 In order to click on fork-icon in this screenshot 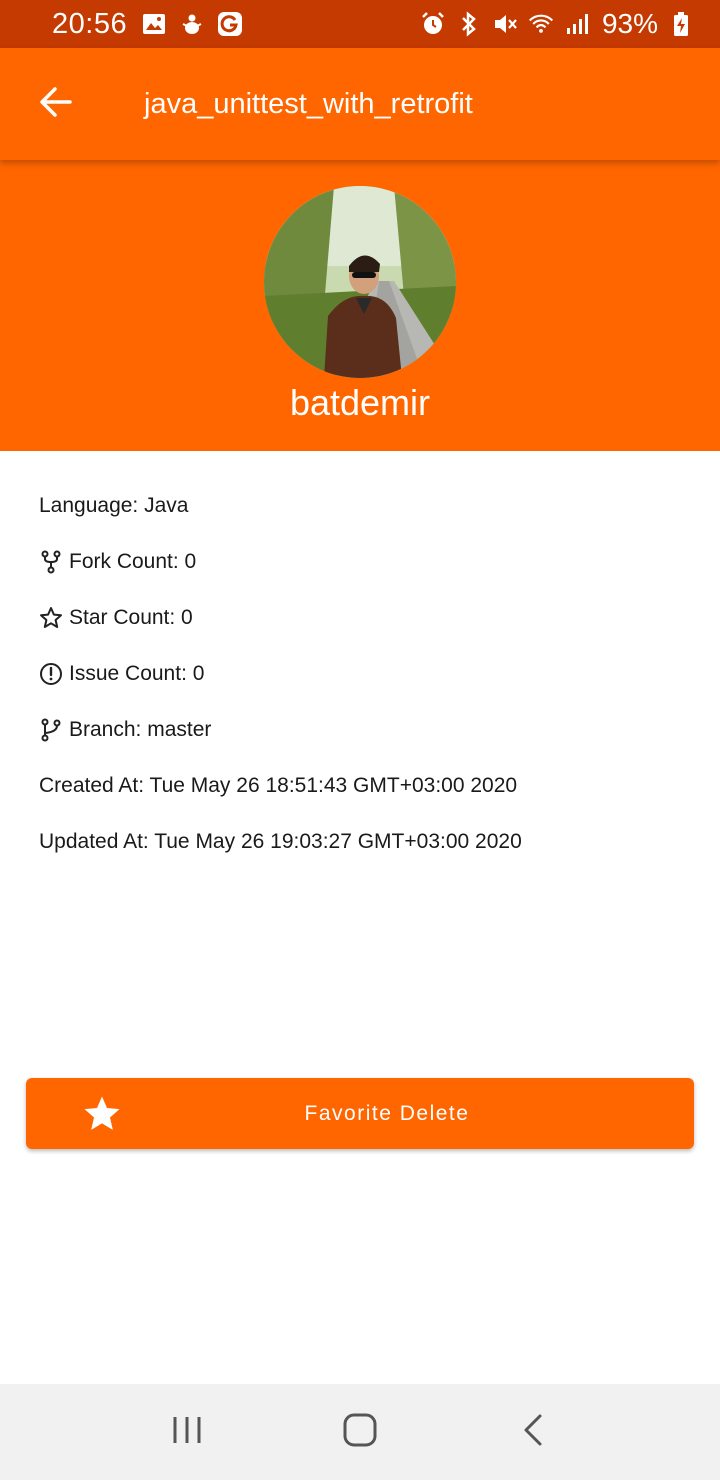, I will do `click(51, 562)`.